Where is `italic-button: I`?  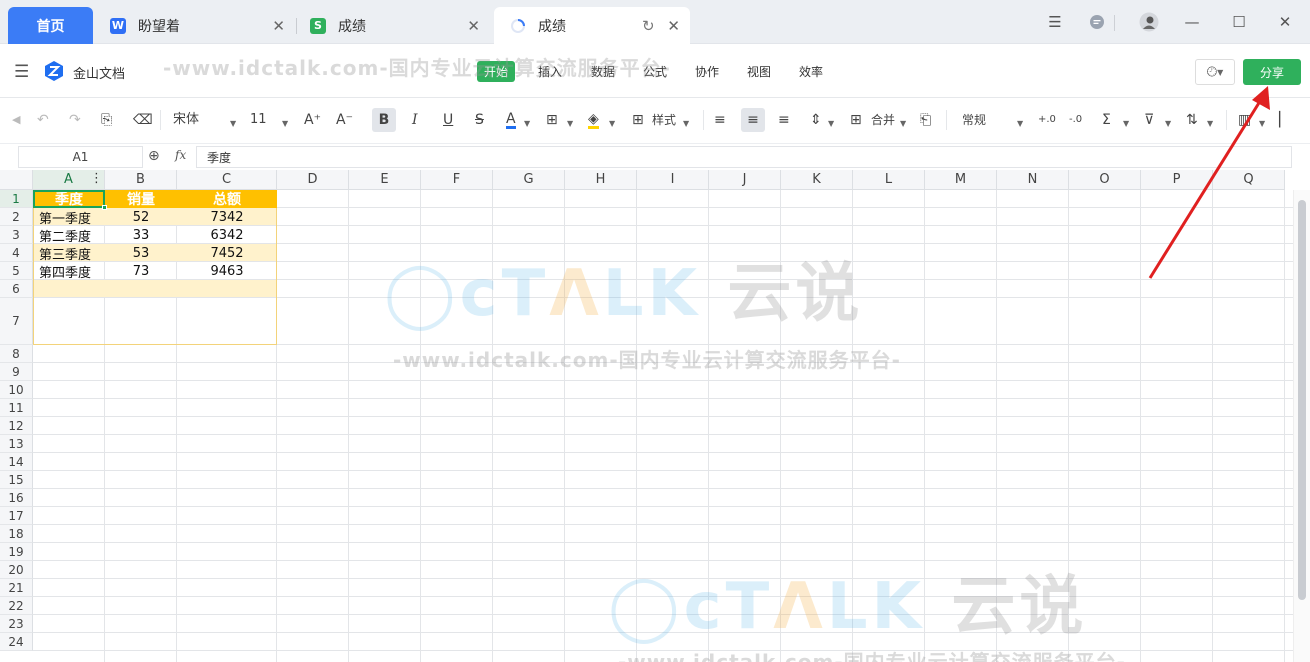 italic-button: I is located at coordinates (415, 120).